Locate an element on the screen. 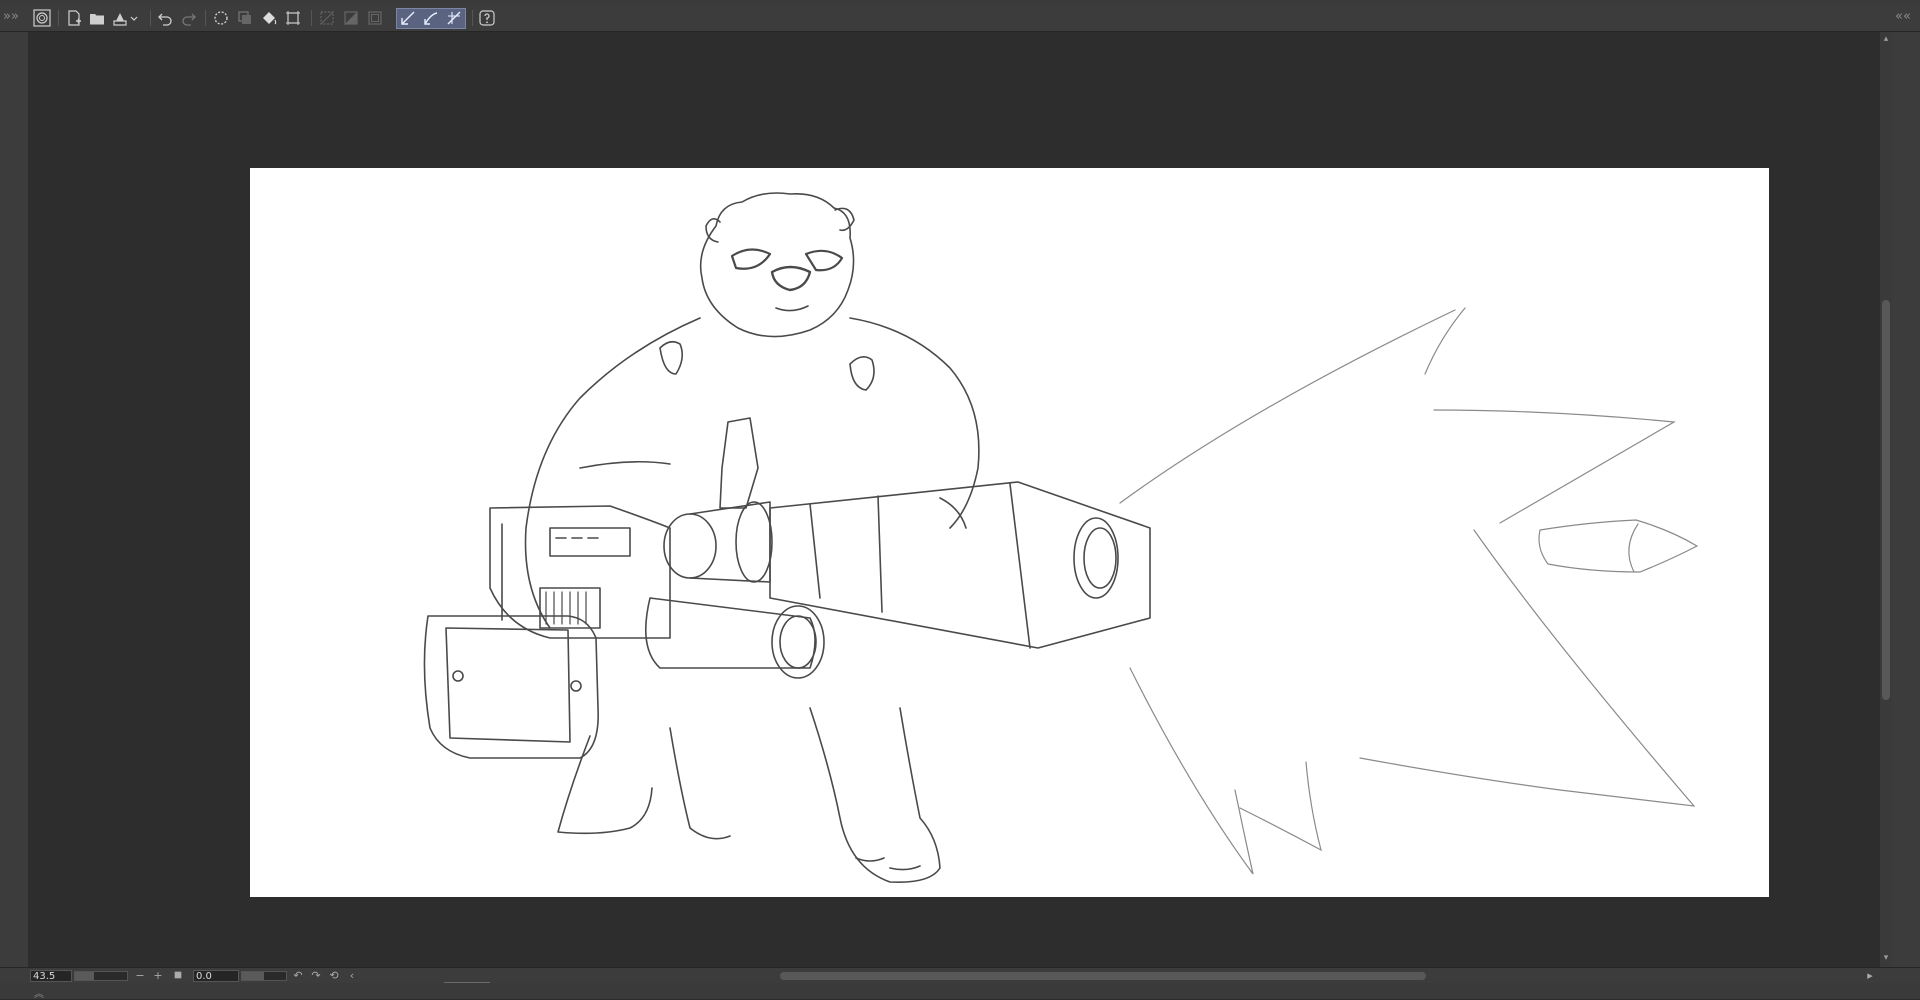 This screenshot has width=1920, height=1000. app-logo-icon is located at coordinates (42, 18).